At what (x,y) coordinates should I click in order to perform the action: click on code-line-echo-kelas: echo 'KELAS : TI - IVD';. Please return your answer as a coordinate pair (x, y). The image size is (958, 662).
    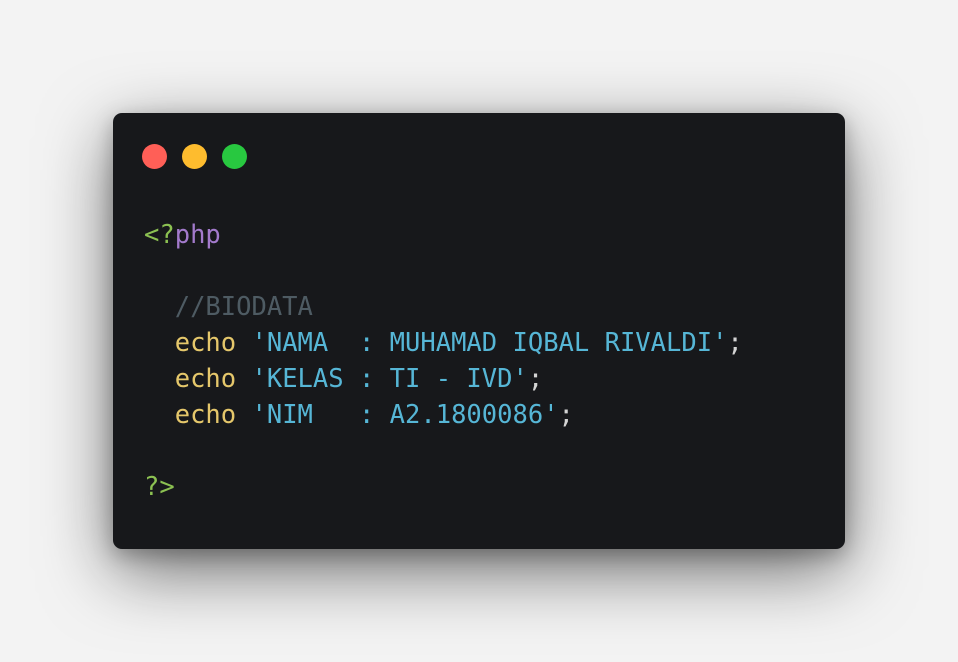
    Looking at the image, I should click on (443, 379).